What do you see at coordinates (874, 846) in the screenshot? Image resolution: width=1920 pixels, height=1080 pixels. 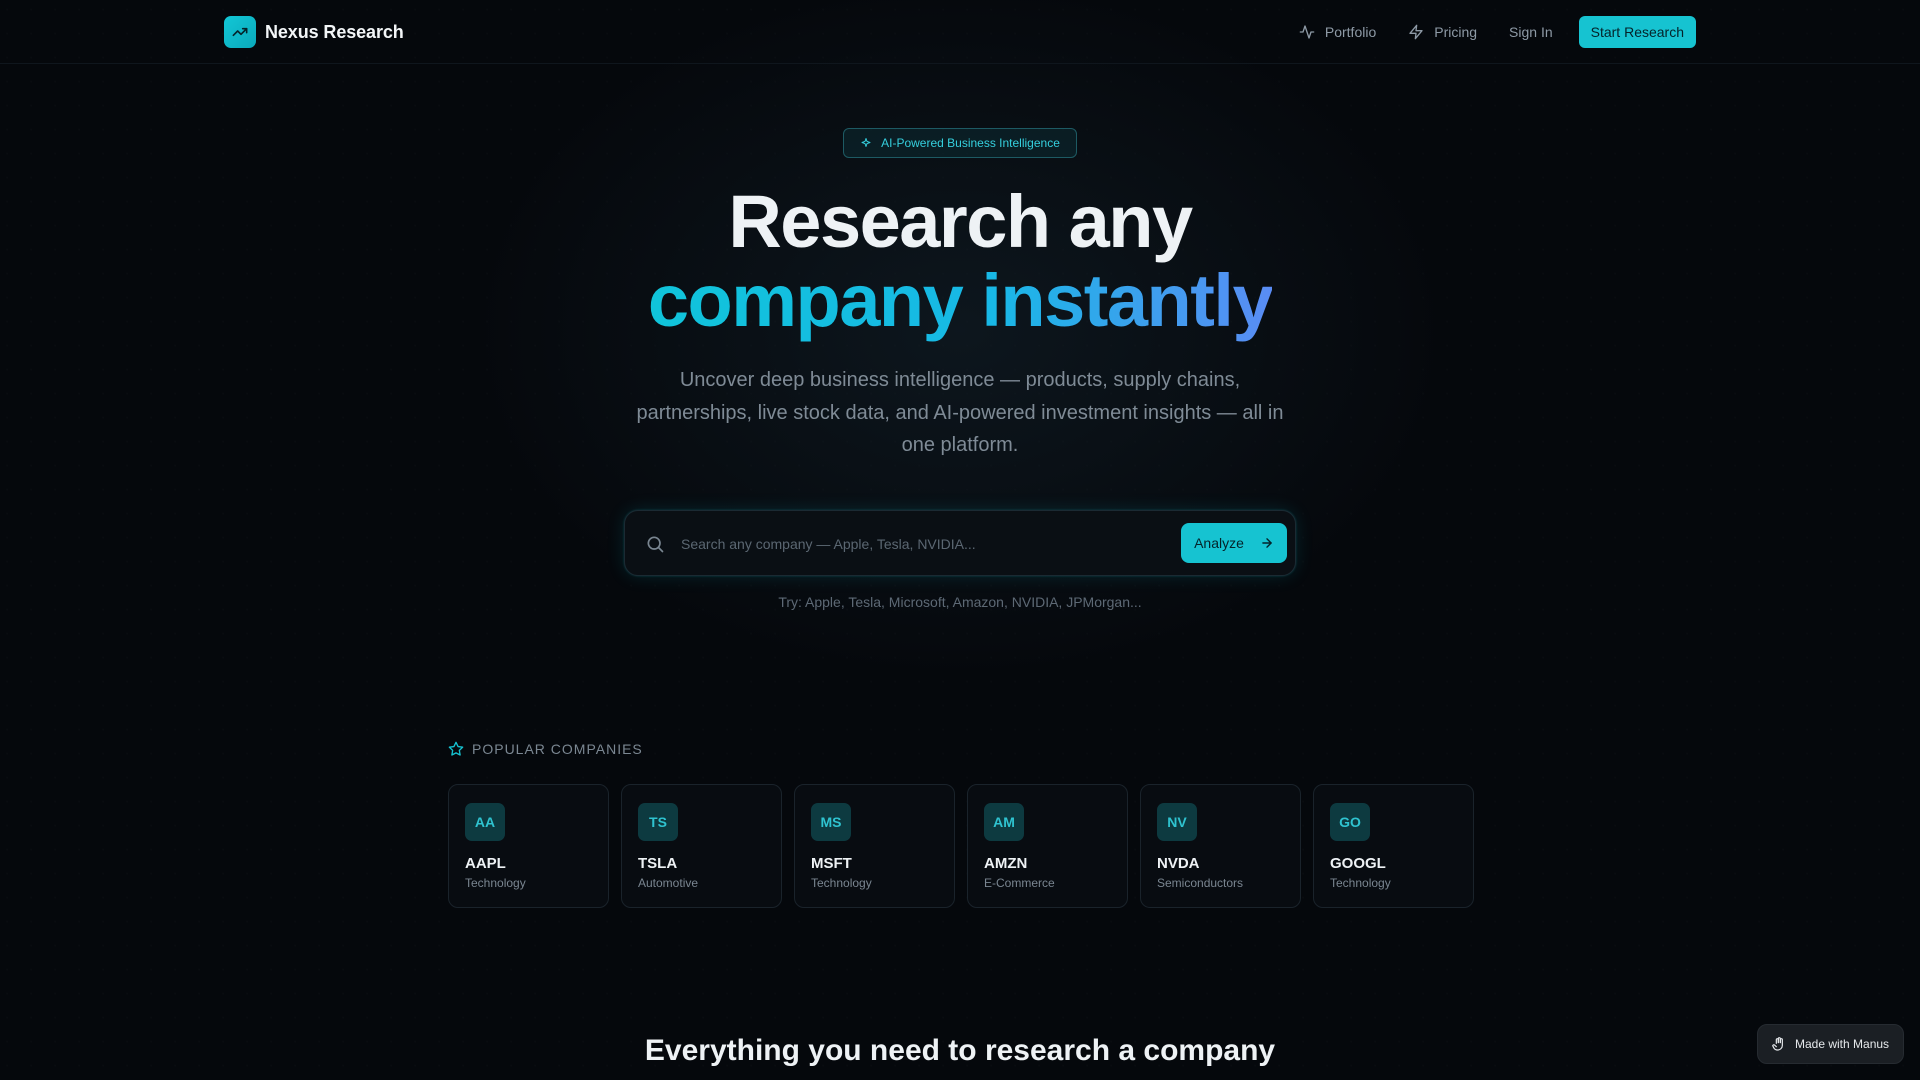 I see `company-card-msft: MS MSFT Technology` at bounding box center [874, 846].